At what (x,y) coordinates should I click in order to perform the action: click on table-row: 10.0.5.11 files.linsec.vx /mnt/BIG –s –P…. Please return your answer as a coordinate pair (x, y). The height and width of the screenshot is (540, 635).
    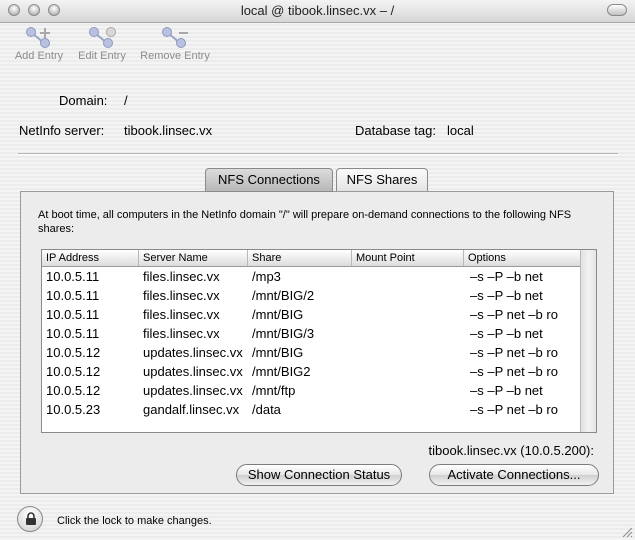
    Looking at the image, I should click on (311, 314).